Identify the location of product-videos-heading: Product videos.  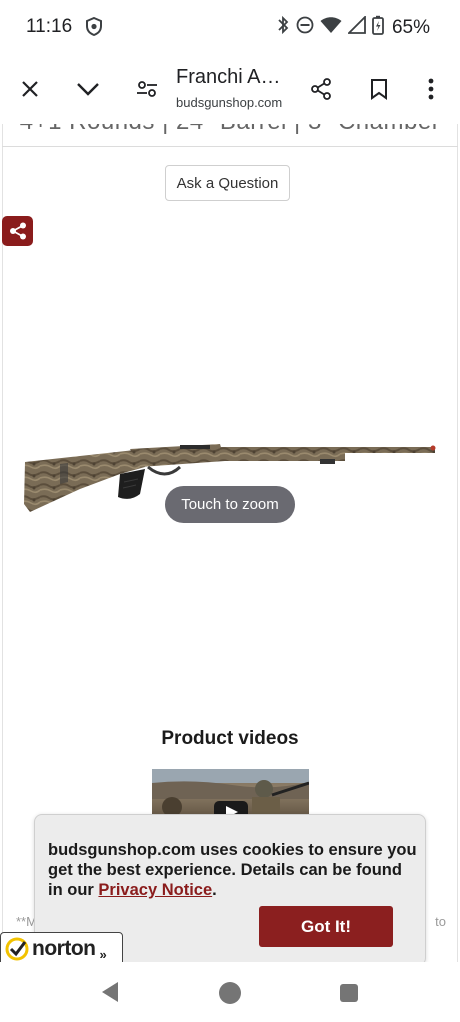
(230, 738).